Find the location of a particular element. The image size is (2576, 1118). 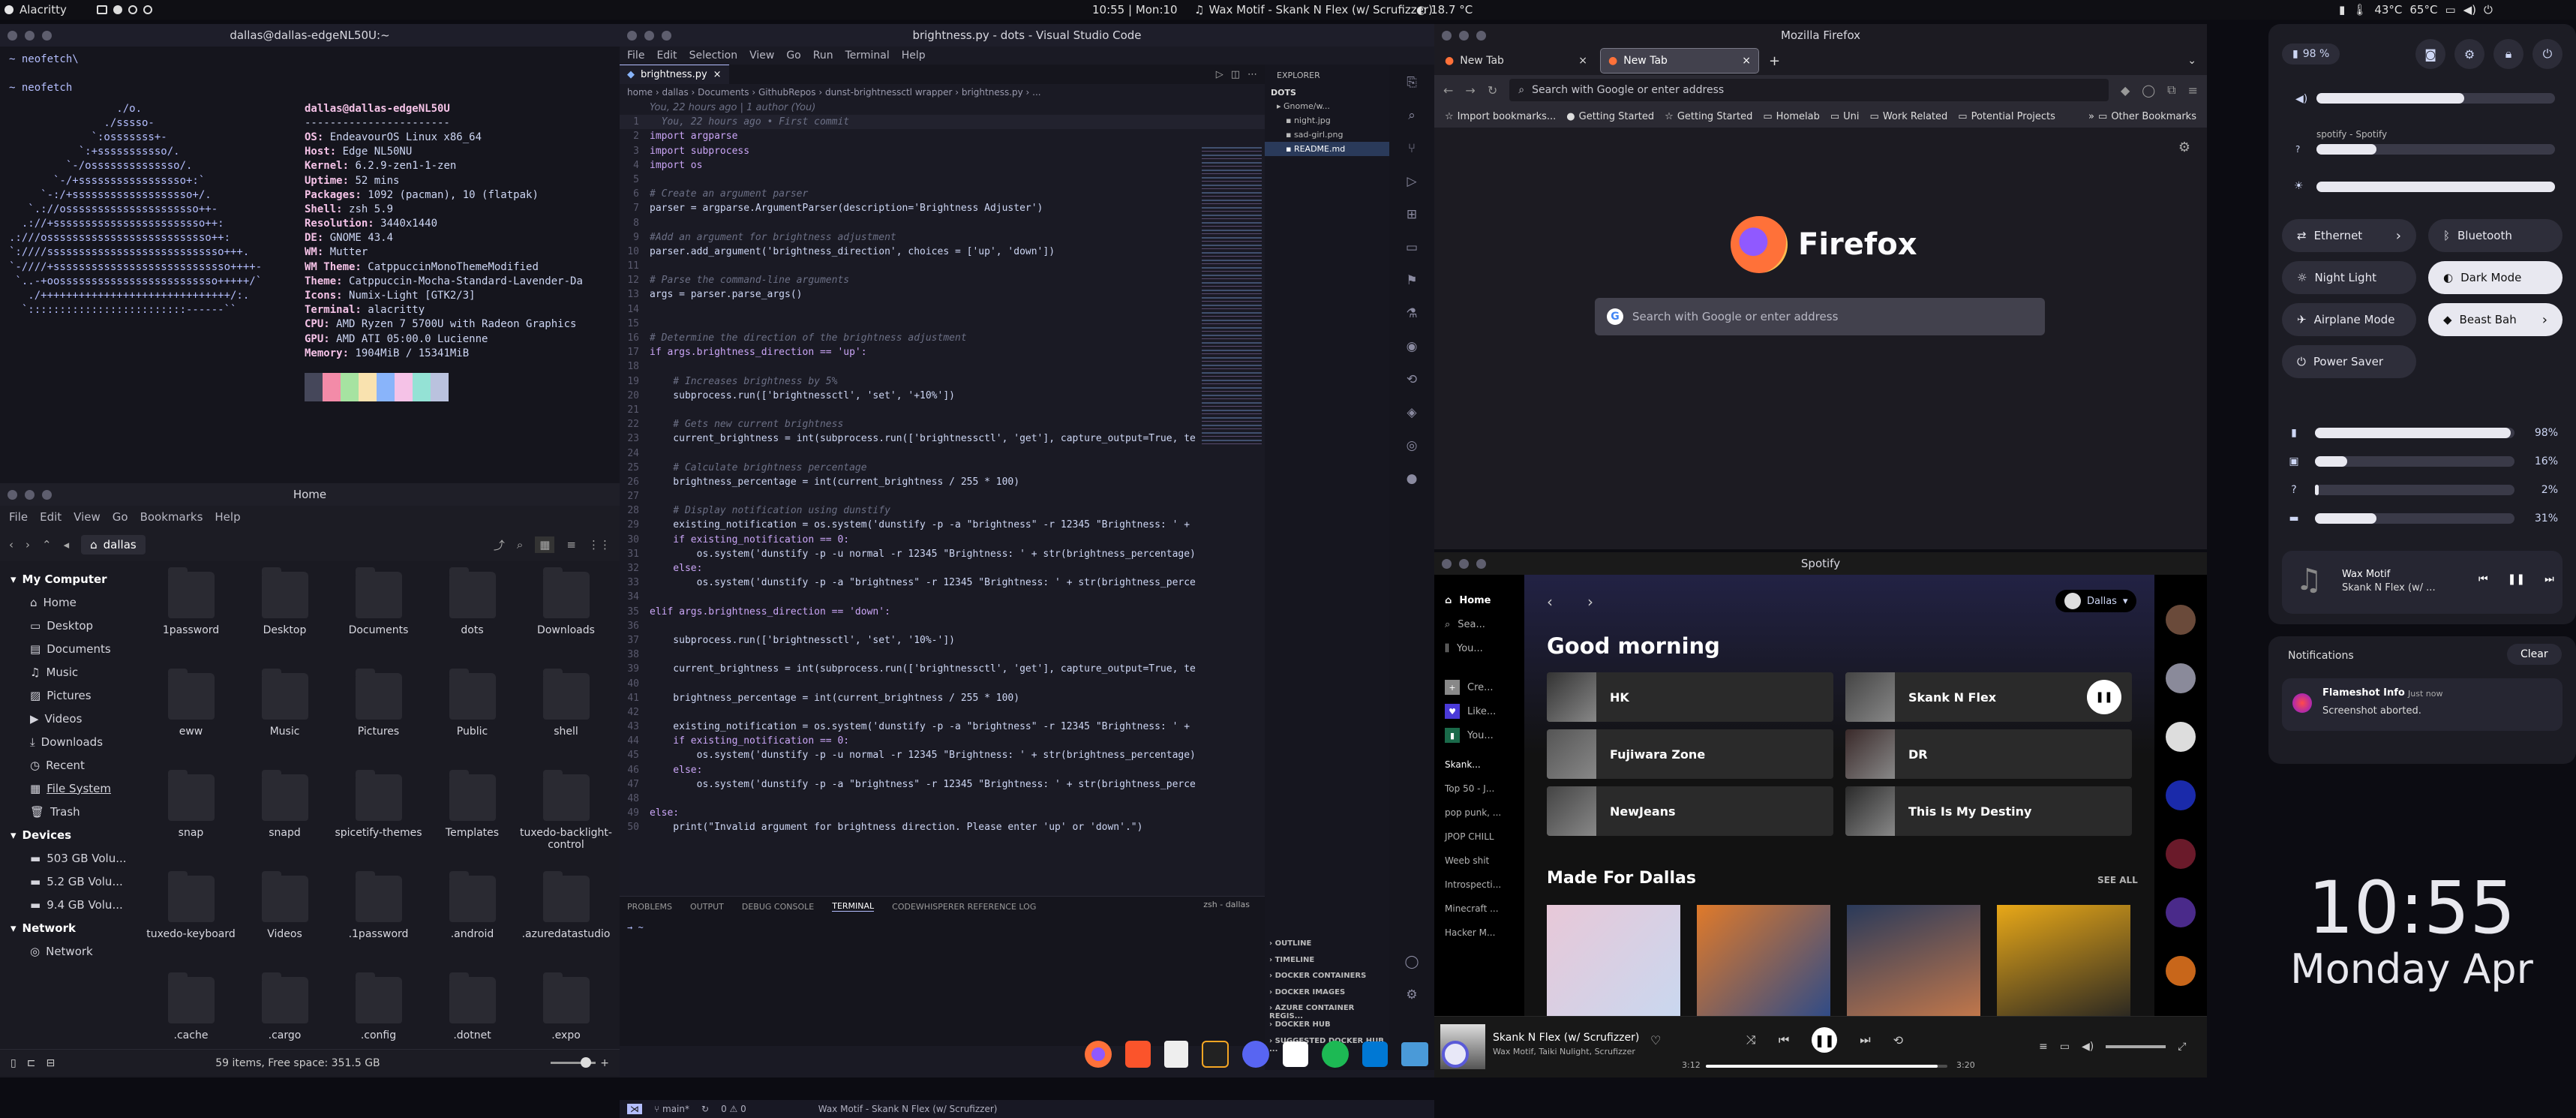

folder-item: spicetify-themes is located at coordinates (378, 821).